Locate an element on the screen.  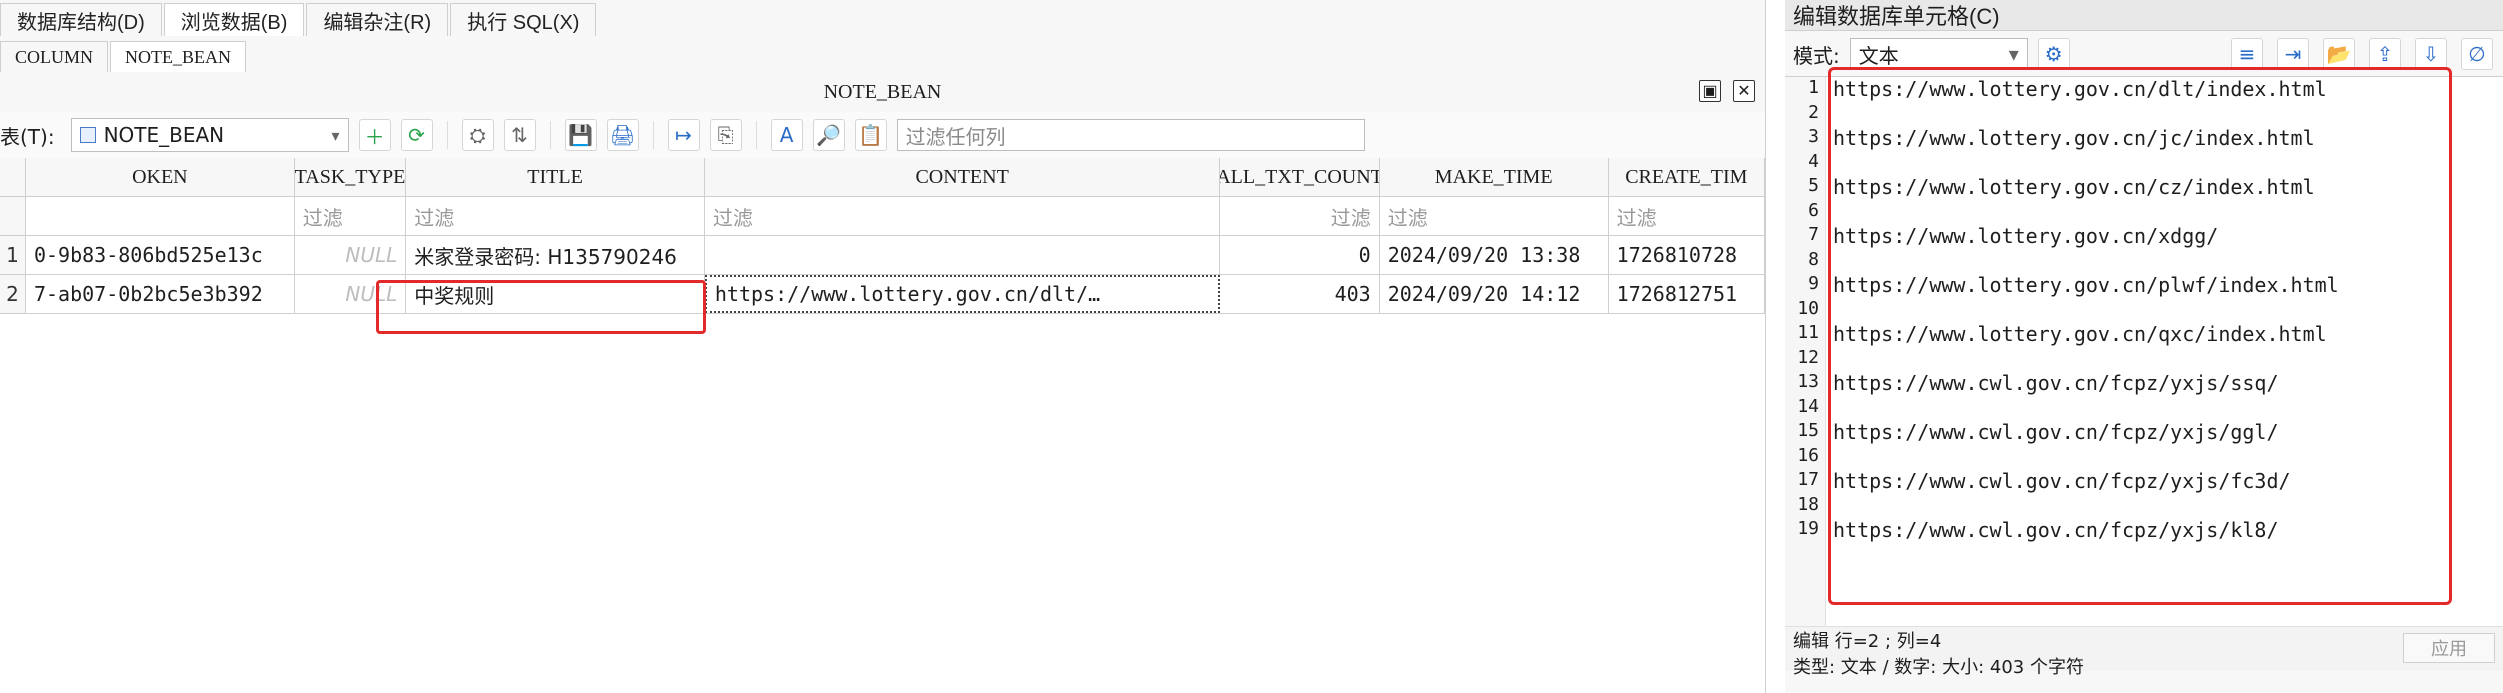
apply-button: 应用 is located at coordinates (2449, 648).